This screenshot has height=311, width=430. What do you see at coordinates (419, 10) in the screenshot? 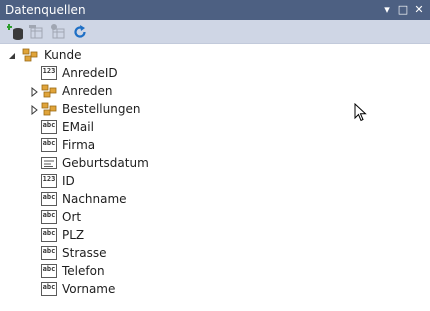
I see `close-icon: ✕` at bounding box center [419, 10].